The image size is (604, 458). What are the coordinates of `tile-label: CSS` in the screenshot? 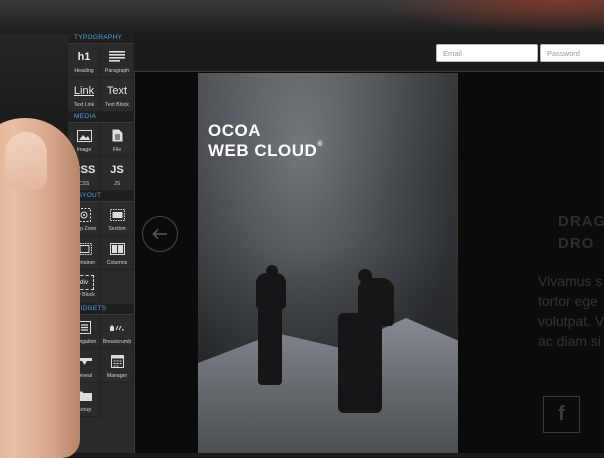 It's located at (84, 183).